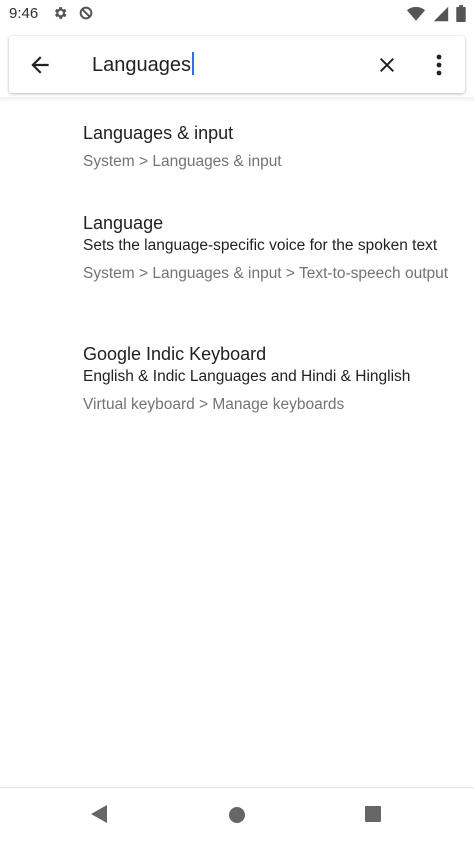 The image size is (474, 842). I want to click on clear-search-button, so click(387, 65).